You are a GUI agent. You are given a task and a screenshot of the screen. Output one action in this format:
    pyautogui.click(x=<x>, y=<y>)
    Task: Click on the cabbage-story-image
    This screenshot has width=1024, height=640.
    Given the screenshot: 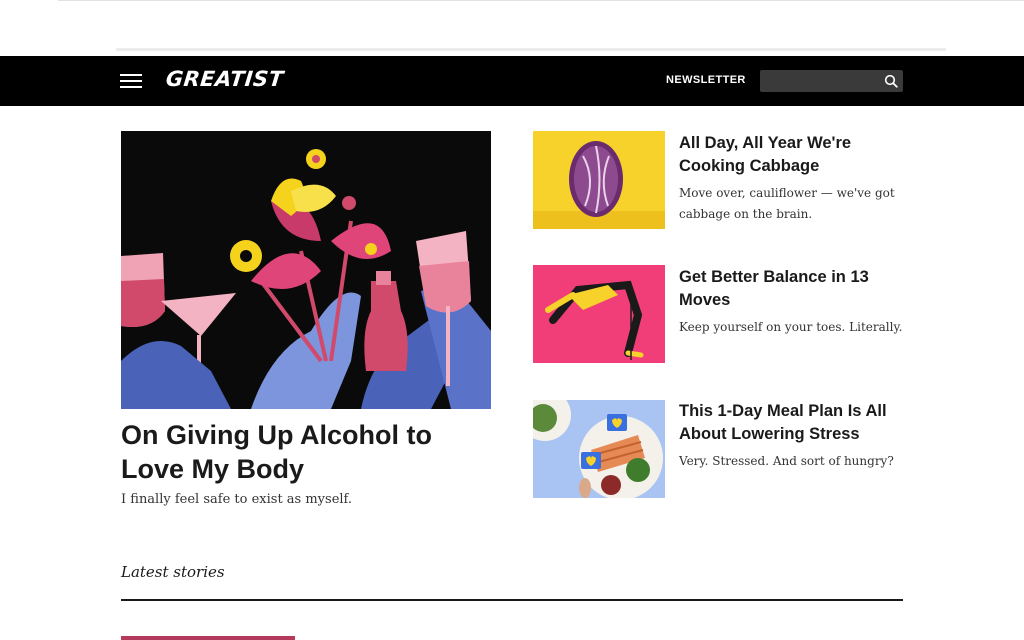 What is the action you would take?
    pyautogui.click(x=599, y=180)
    